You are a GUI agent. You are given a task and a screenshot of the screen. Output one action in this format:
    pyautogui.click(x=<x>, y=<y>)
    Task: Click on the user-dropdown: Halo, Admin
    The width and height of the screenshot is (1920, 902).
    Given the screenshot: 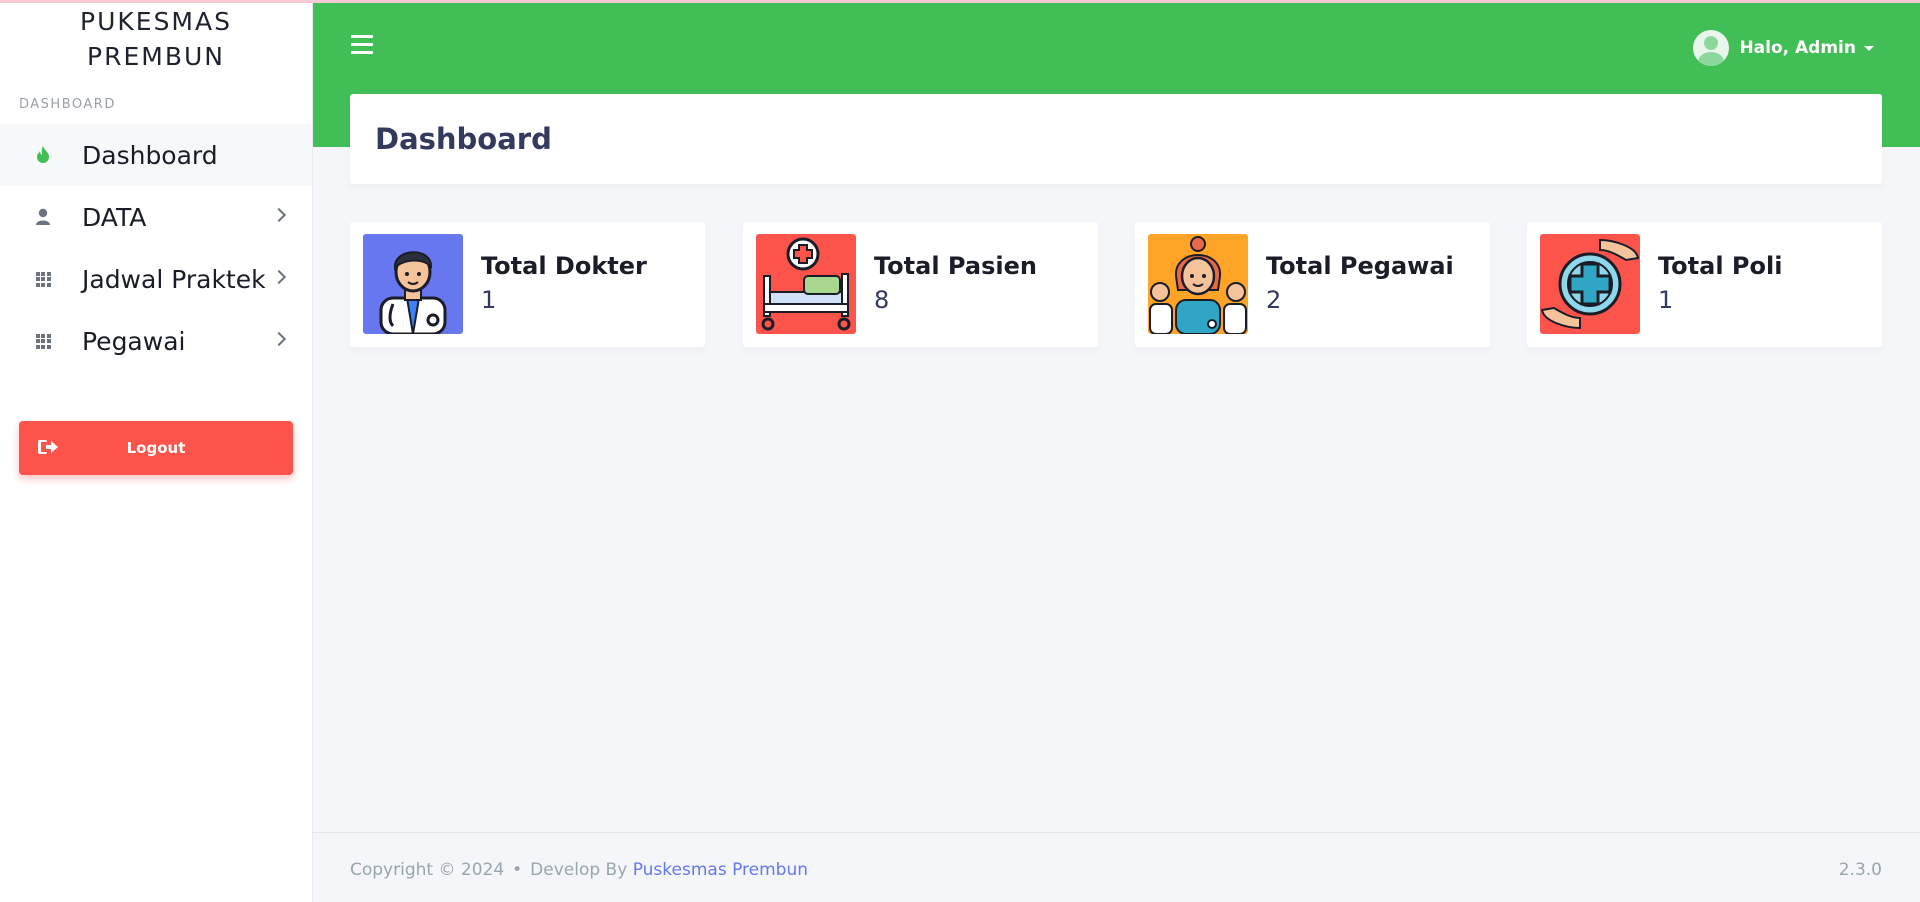 What is the action you would take?
    pyautogui.click(x=1783, y=48)
    